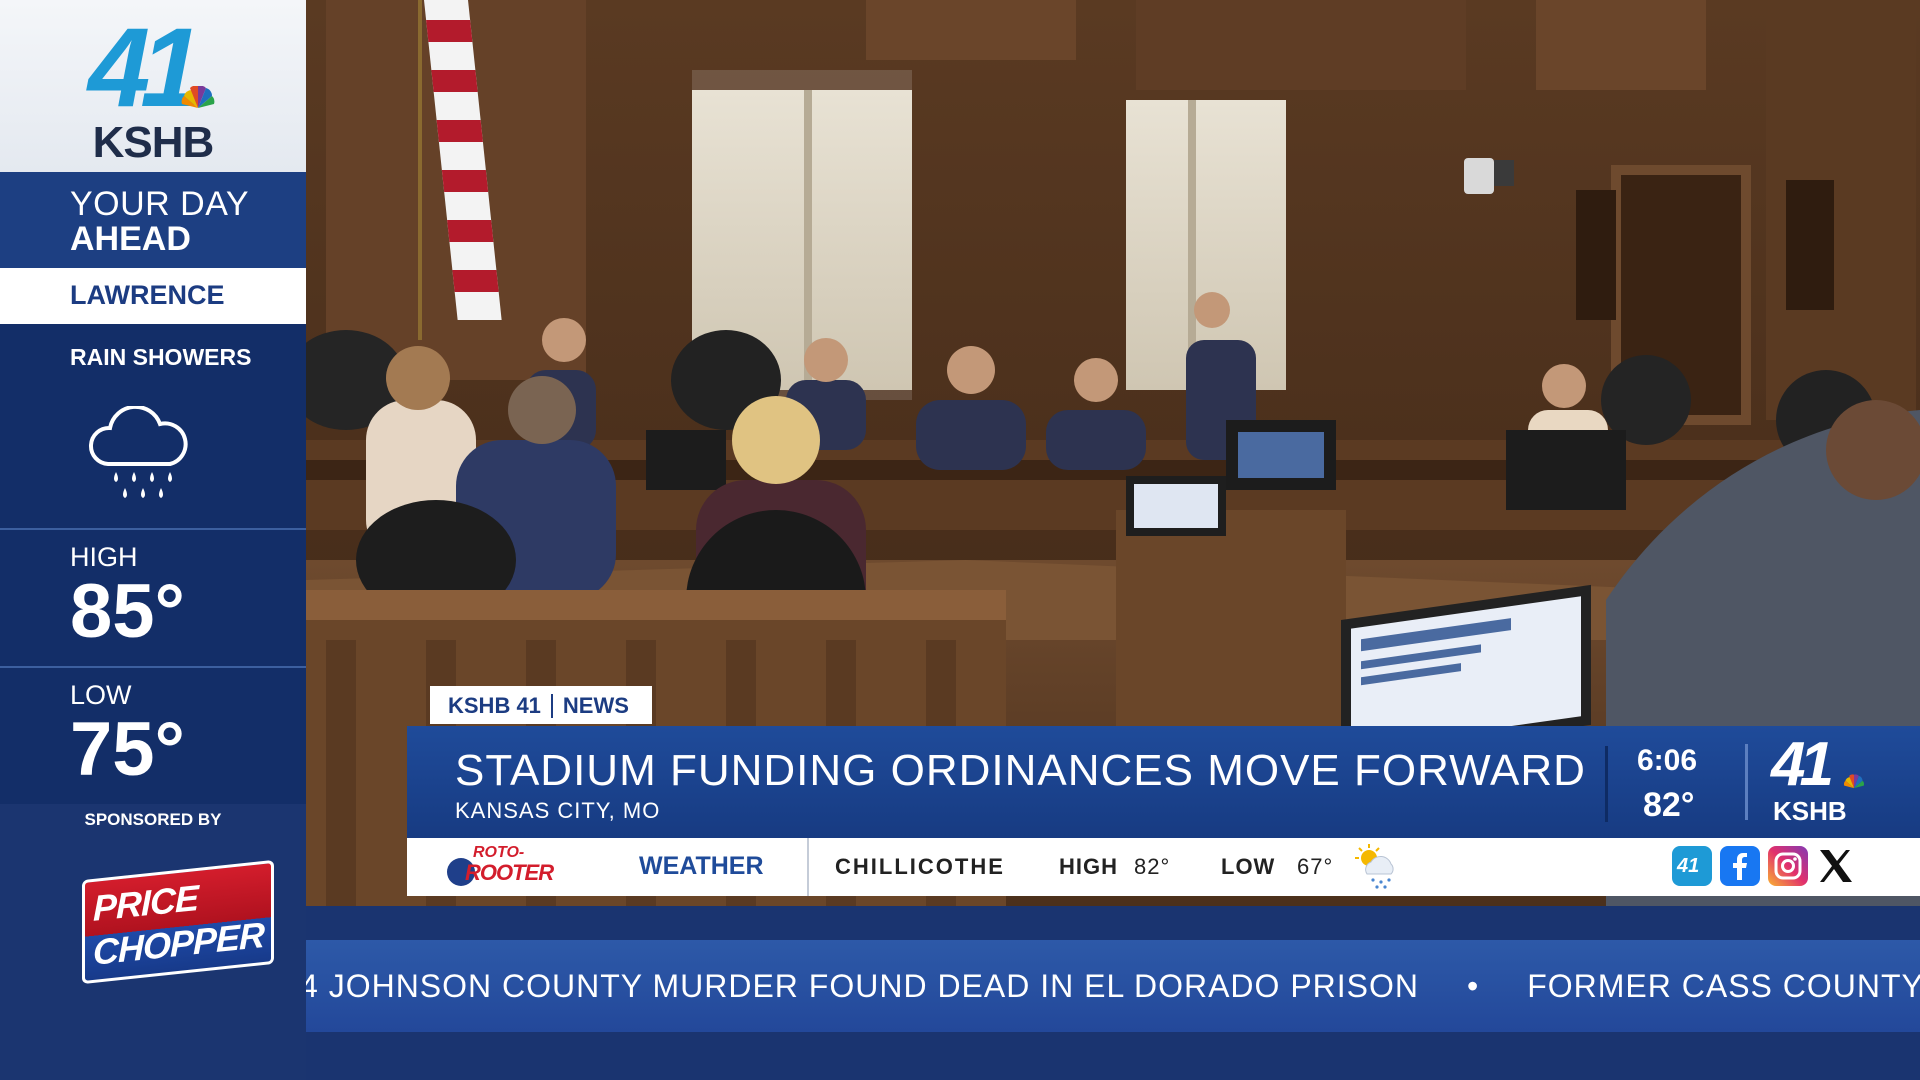 Image resolution: width=1920 pixels, height=1080 pixels. Describe the element at coordinates (1020, 770) in the screenshot. I see `headline-text: STADIUM FUNDING ORDINANCES MOVE FORWARD` at that location.